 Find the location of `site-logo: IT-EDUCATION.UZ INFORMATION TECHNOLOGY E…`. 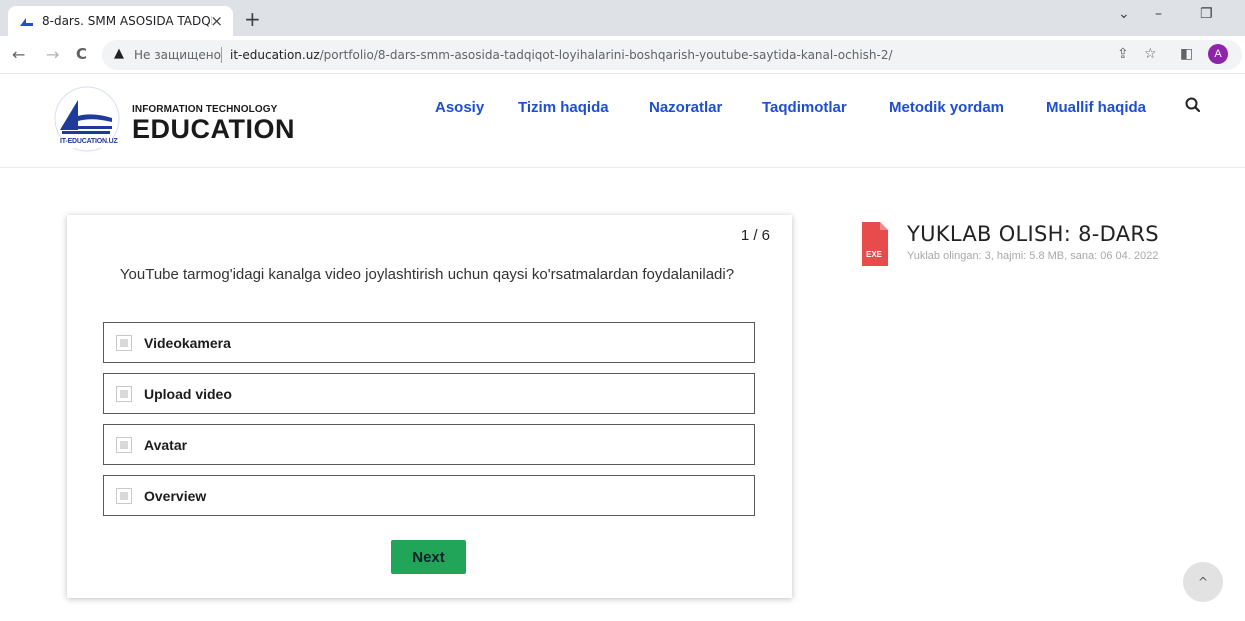

site-logo: IT-EDUCATION.UZ INFORMATION TECHNOLOGY E… is located at coordinates (177, 119).